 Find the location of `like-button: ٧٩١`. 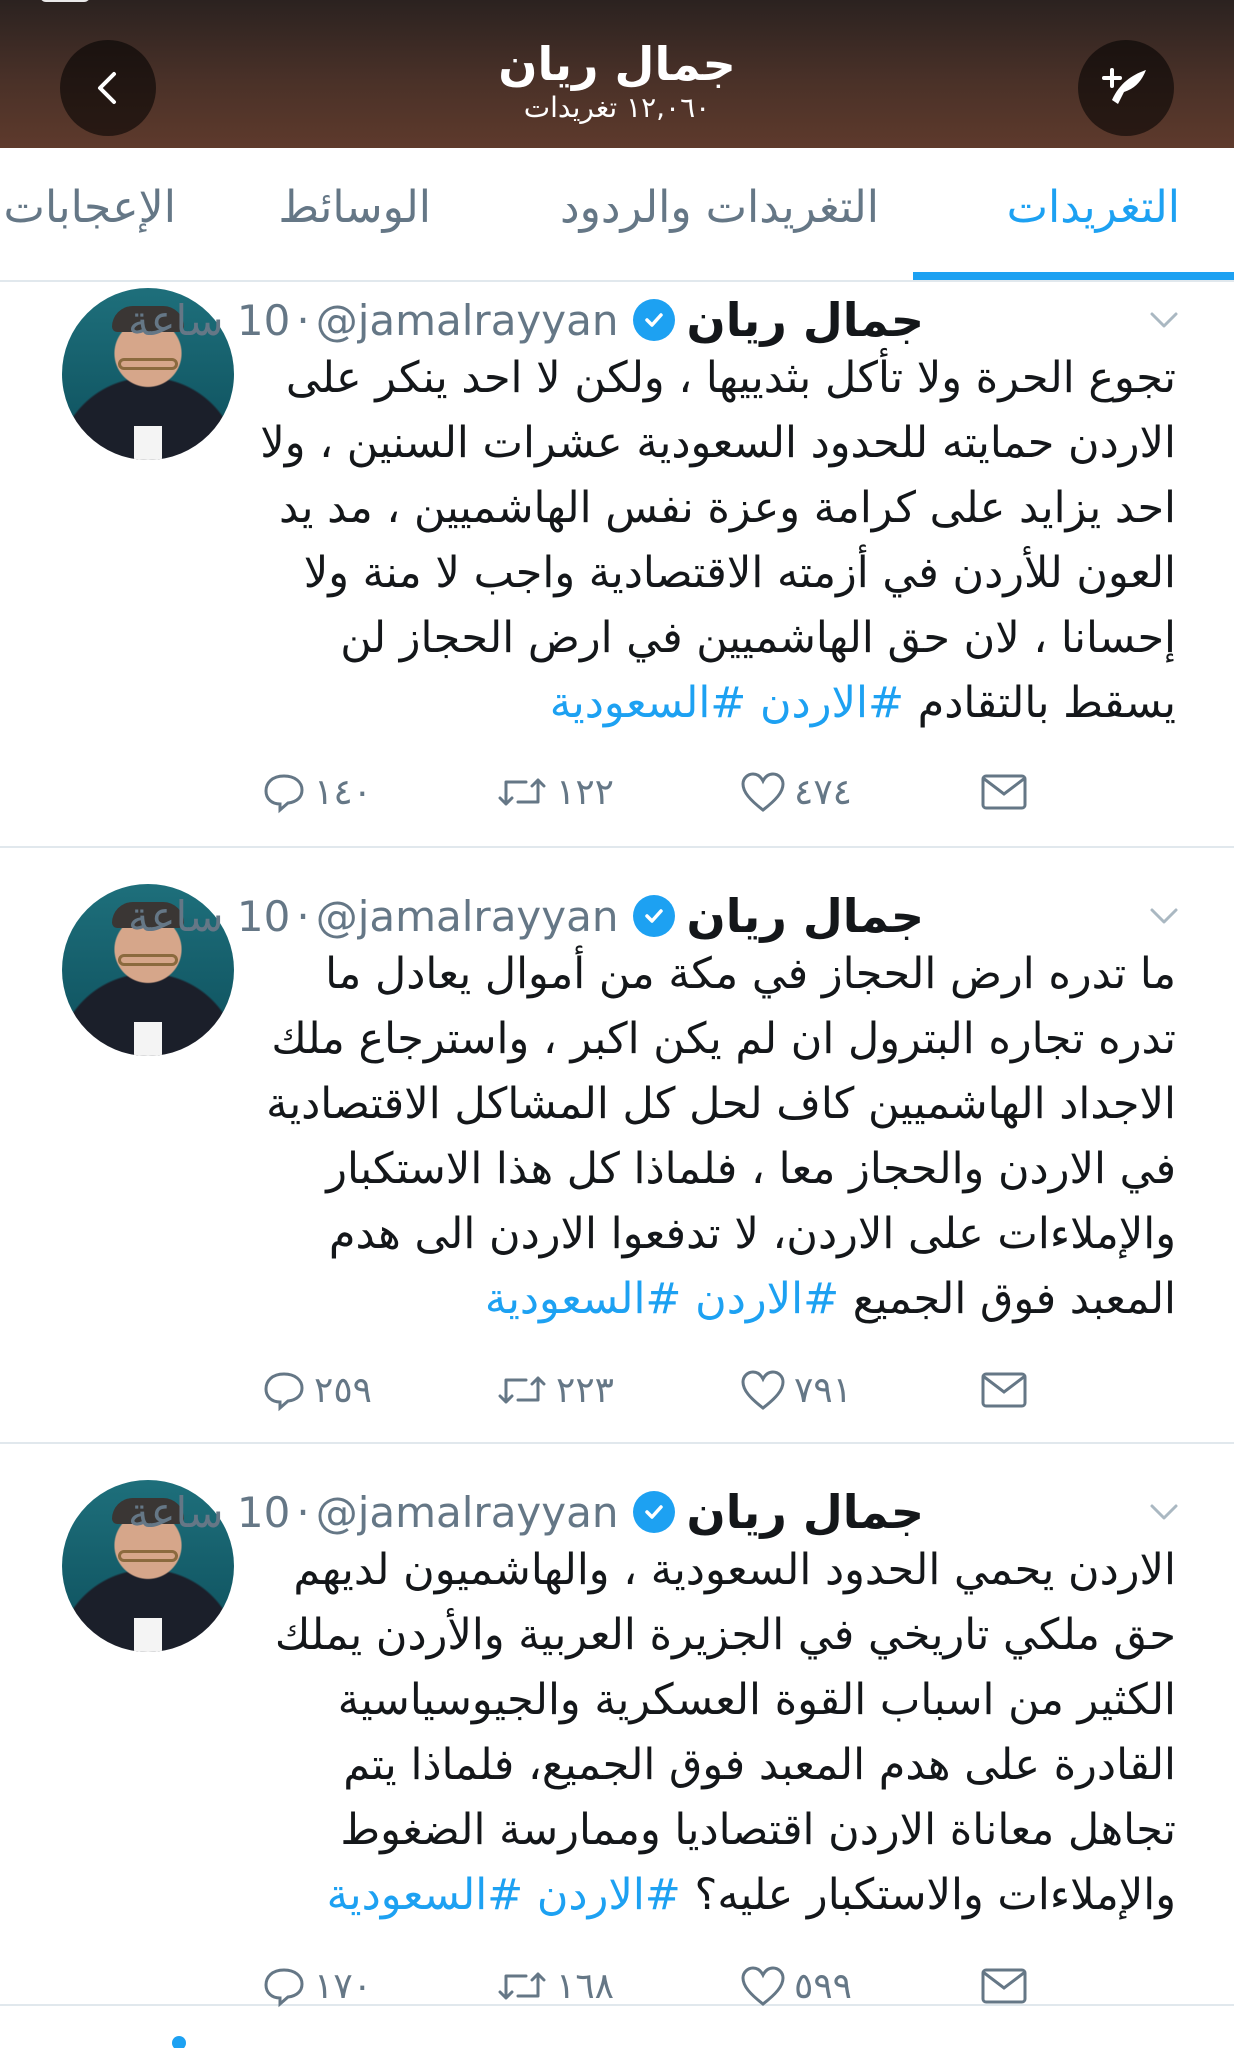

like-button: ٧٩١ is located at coordinates (796, 1390).